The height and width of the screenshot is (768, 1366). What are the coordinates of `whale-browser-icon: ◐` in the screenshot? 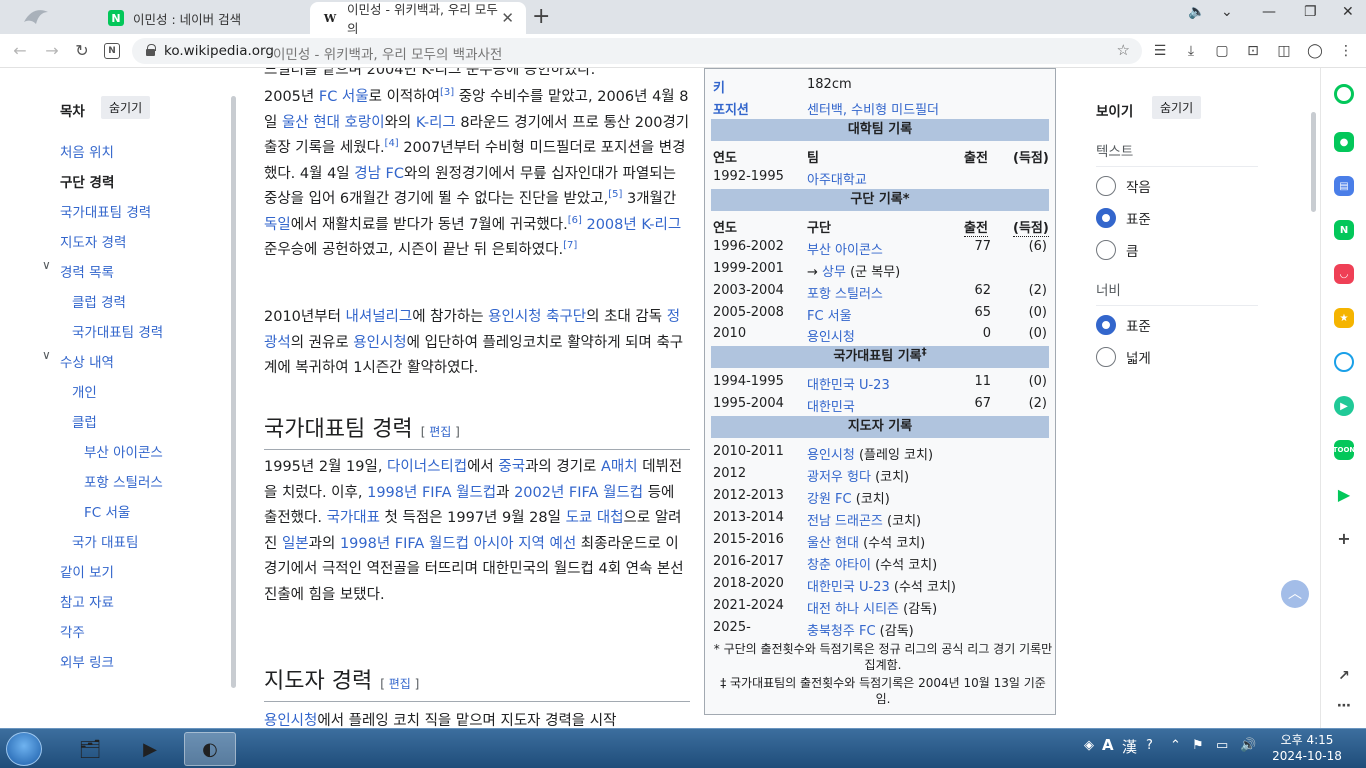 It's located at (210, 749).